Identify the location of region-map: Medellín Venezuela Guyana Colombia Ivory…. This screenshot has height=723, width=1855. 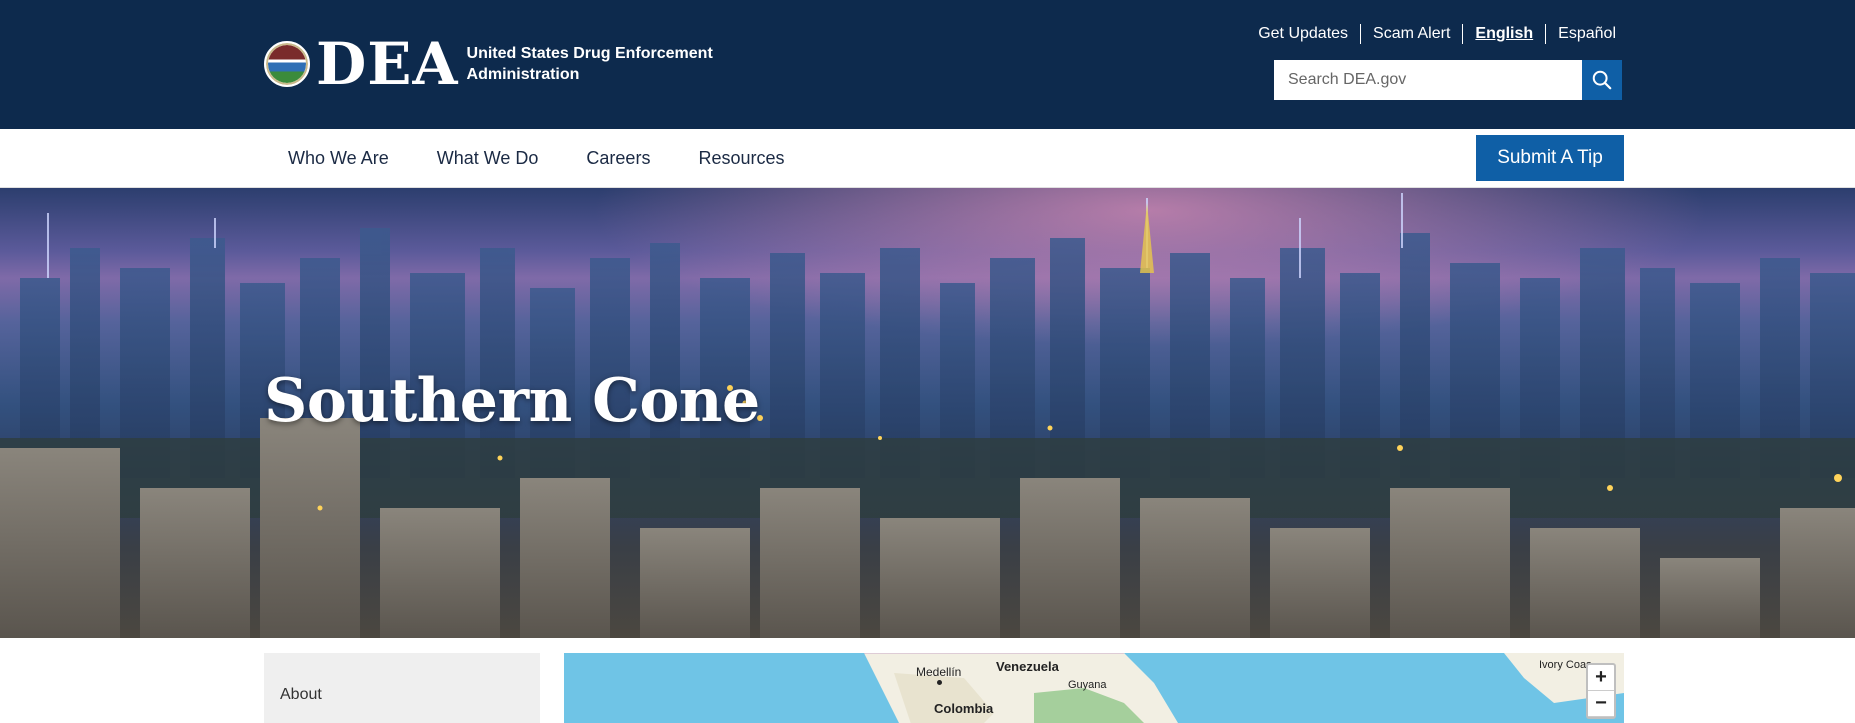
(1094, 688).